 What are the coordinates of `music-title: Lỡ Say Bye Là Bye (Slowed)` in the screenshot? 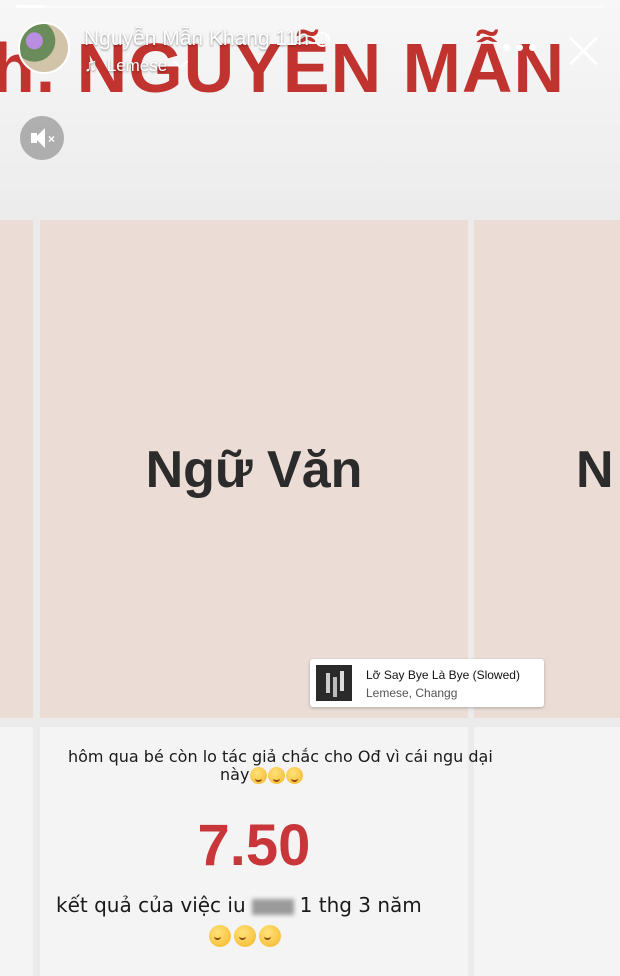 It's located at (443, 675).